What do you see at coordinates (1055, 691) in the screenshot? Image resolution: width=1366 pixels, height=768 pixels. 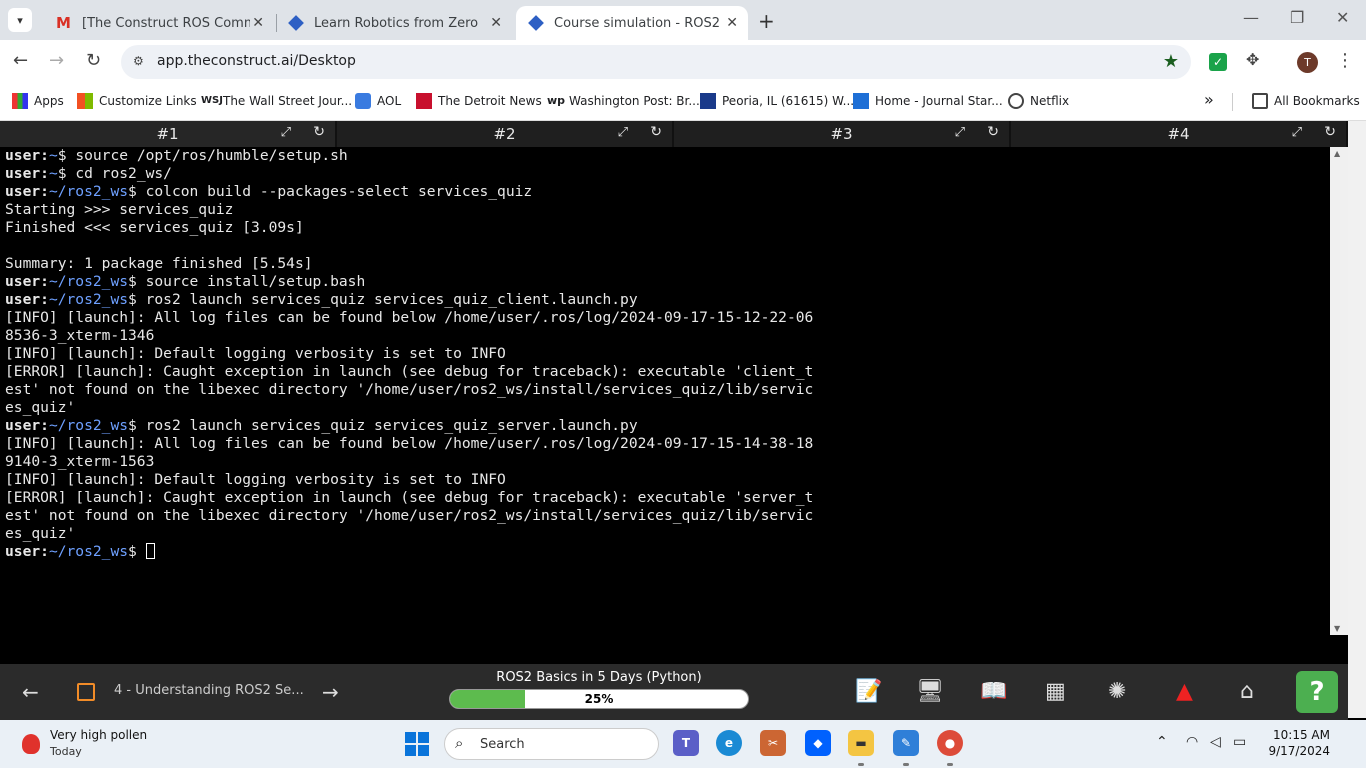 I see `dashboard-grid-icon: ▦` at bounding box center [1055, 691].